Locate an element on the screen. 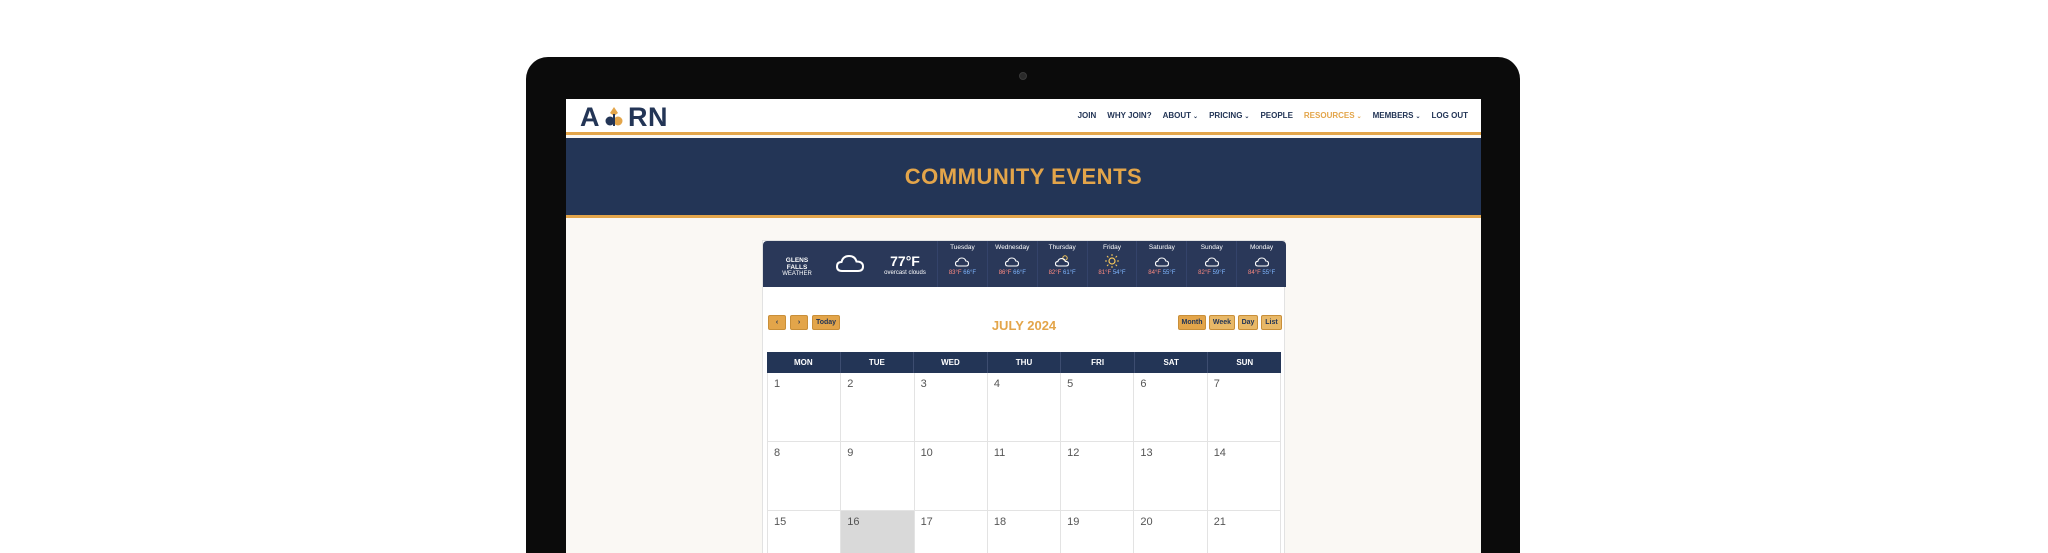 Image resolution: width=2048 pixels, height=553 pixels. forecast-day-saturday: Saturday 84°F 55°F is located at coordinates (1161, 264).